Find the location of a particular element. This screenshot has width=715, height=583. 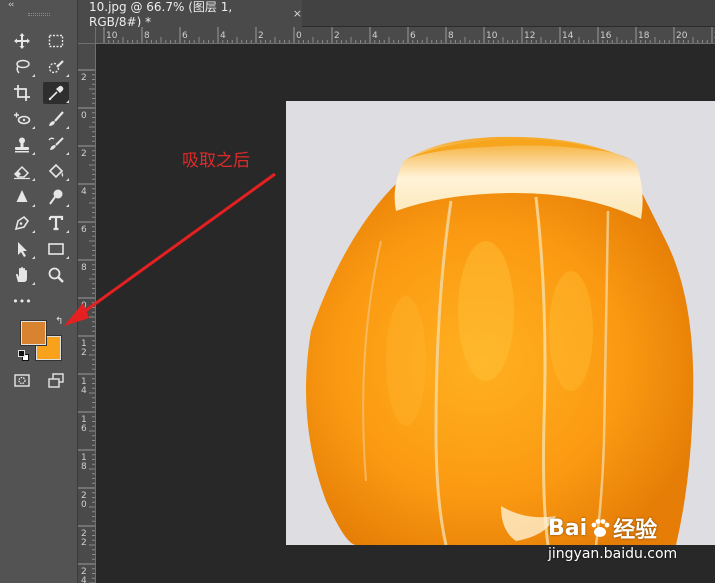

default-colors-icon is located at coordinates (23, 355).